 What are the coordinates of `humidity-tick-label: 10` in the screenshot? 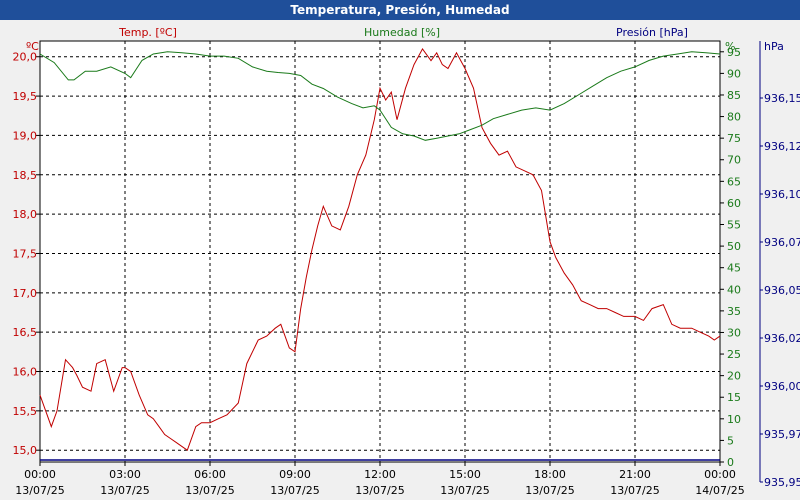 It's located at (734, 419).